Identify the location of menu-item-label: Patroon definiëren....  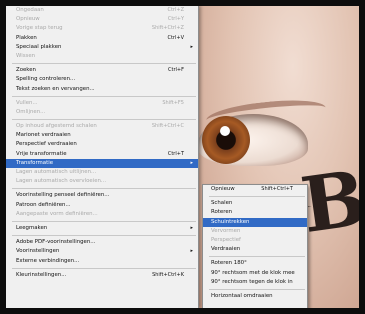
(43, 204).